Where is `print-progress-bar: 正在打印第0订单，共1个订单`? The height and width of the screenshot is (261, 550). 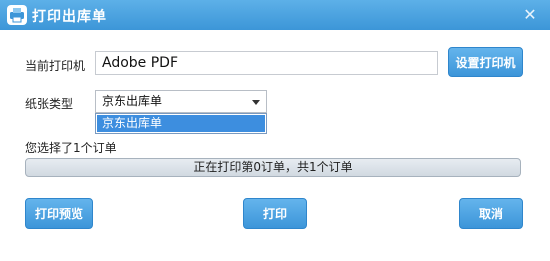
print-progress-bar: 正在打印第0订单，共1个订单 is located at coordinates (273, 167).